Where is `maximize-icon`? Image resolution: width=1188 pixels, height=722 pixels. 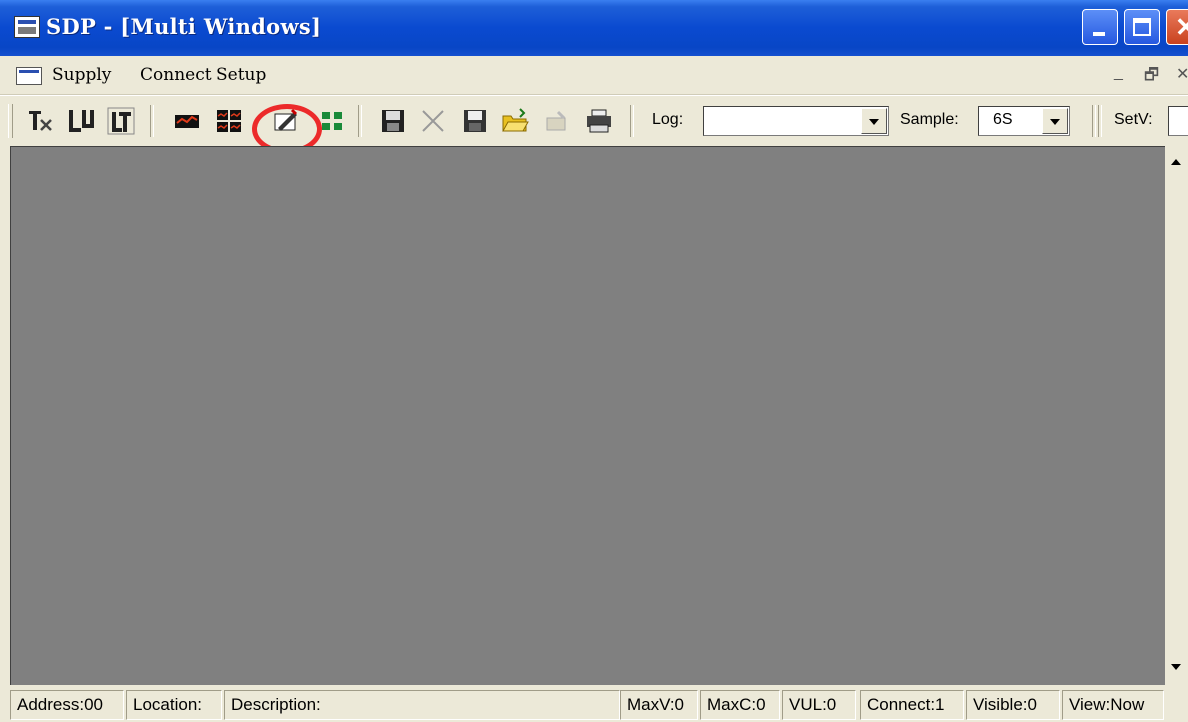 maximize-icon is located at coordinates (1142, 27).